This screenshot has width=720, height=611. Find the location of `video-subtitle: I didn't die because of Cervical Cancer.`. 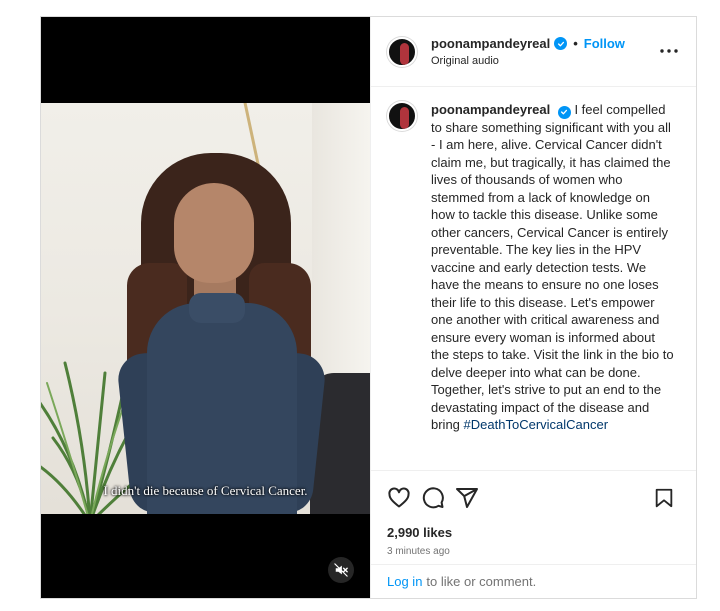

video-subtitle: I didn't die because of Cervical Cancer. is located at coordinates (205, 490).